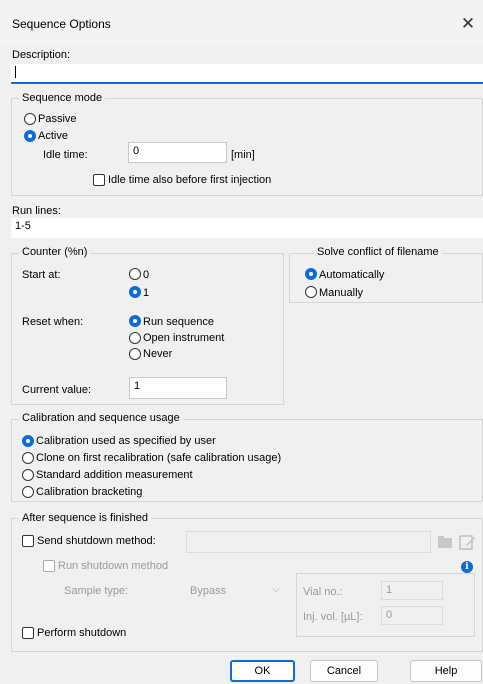  Describe the element at coordinates (96, 541) in the screenshot. I see `send-shutdown-label: Send shutdown method:` at that location.